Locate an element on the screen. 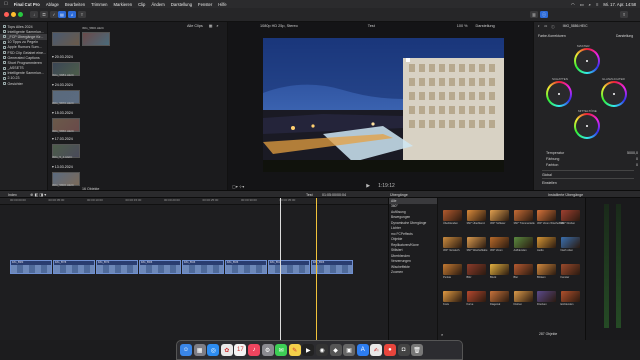  appstore-icon: A is located at coordinates (362, 350).